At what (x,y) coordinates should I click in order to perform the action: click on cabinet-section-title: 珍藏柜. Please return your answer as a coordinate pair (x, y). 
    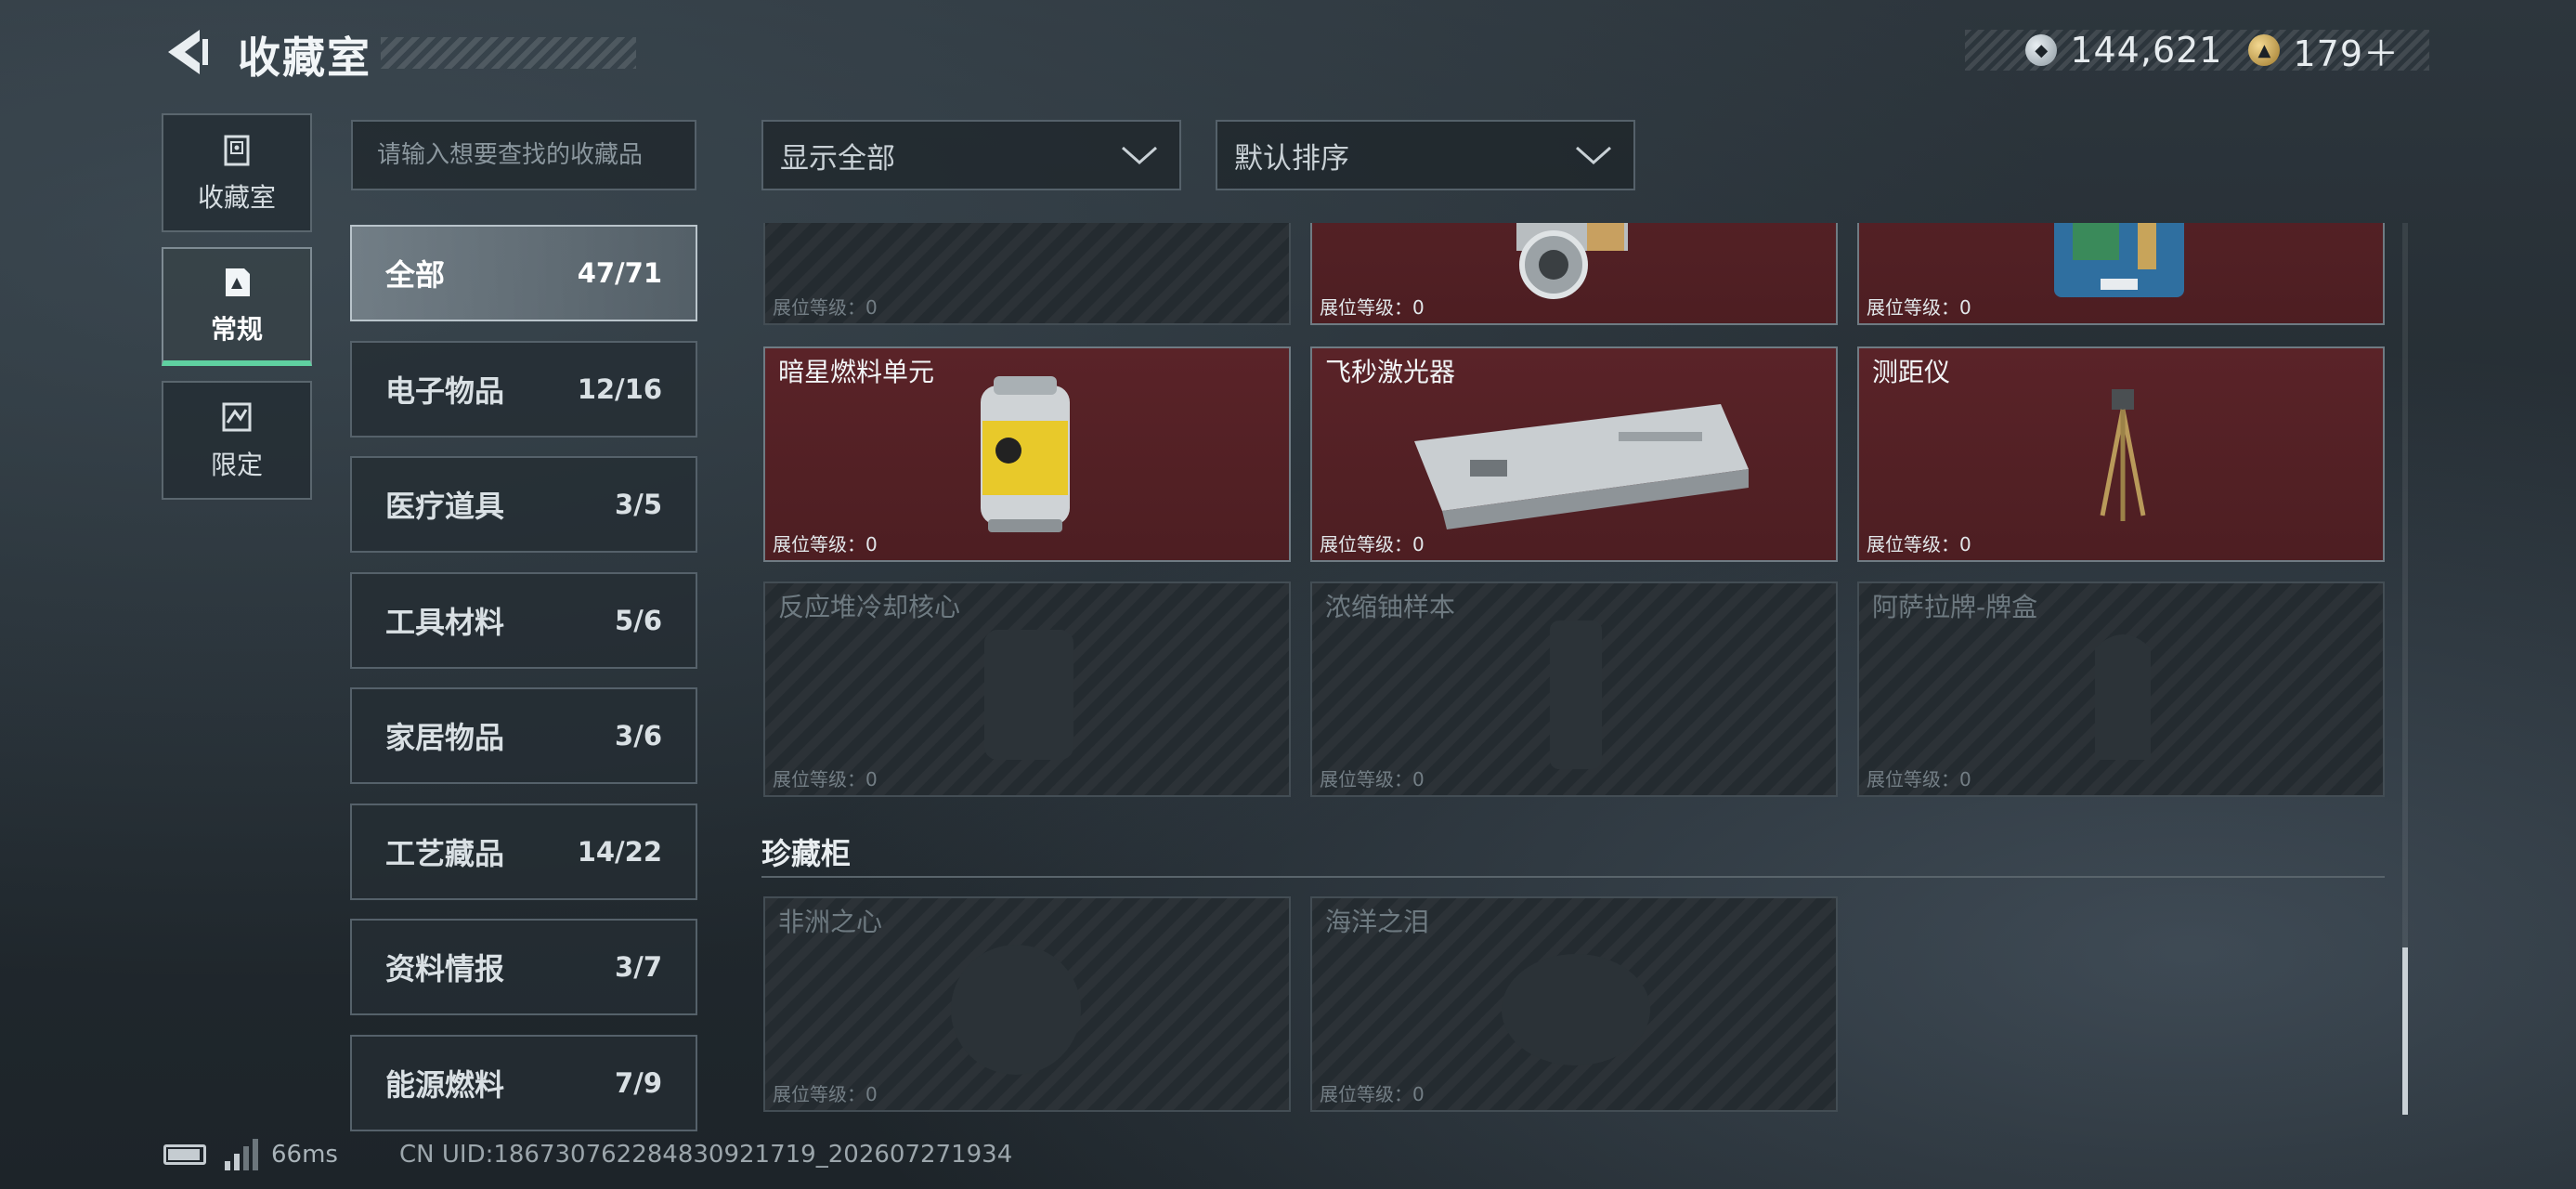
    Looking at the image, I should click on (806, 854).